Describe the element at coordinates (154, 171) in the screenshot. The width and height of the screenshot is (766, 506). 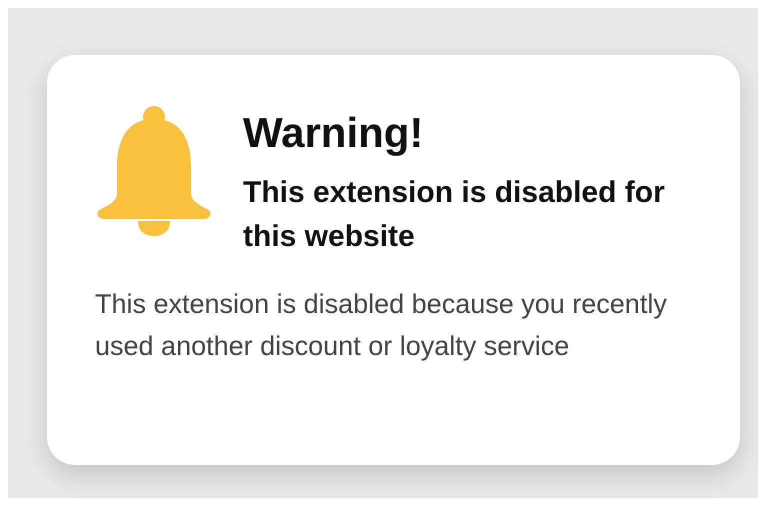
I see `bell-icon` at that location.